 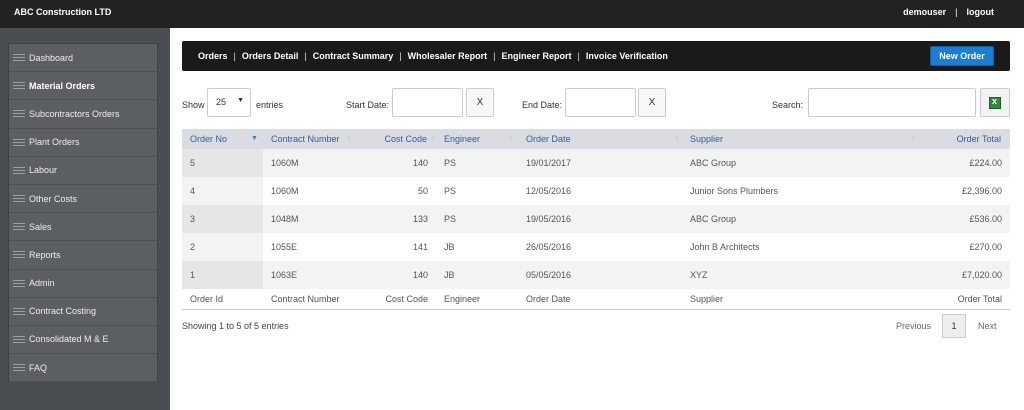 What do you see at coordinates (38, 367) in the screenshot?
I see `sidebar-item-label: FAQ` at bounding box center [38, 367].